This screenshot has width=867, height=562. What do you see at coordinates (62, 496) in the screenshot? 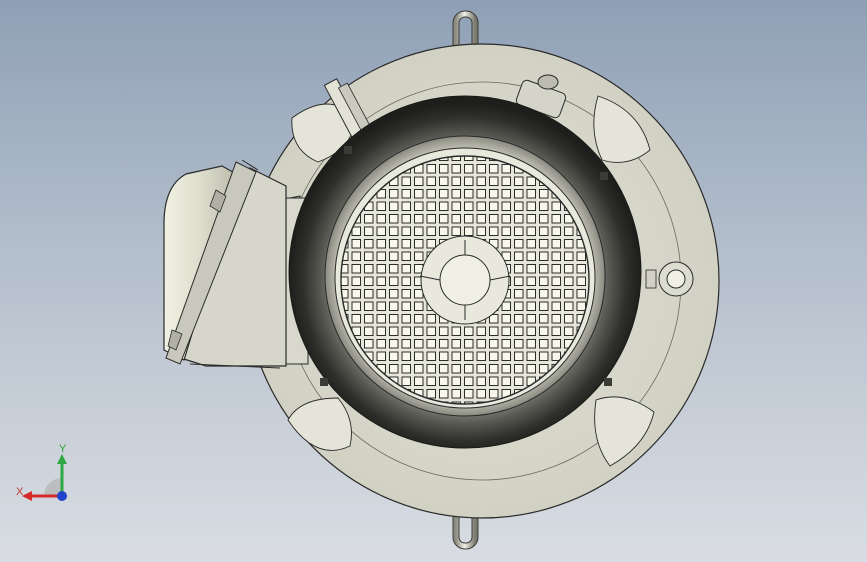
I see `z-axis-dot-icon` at bounding box center [62, 496].